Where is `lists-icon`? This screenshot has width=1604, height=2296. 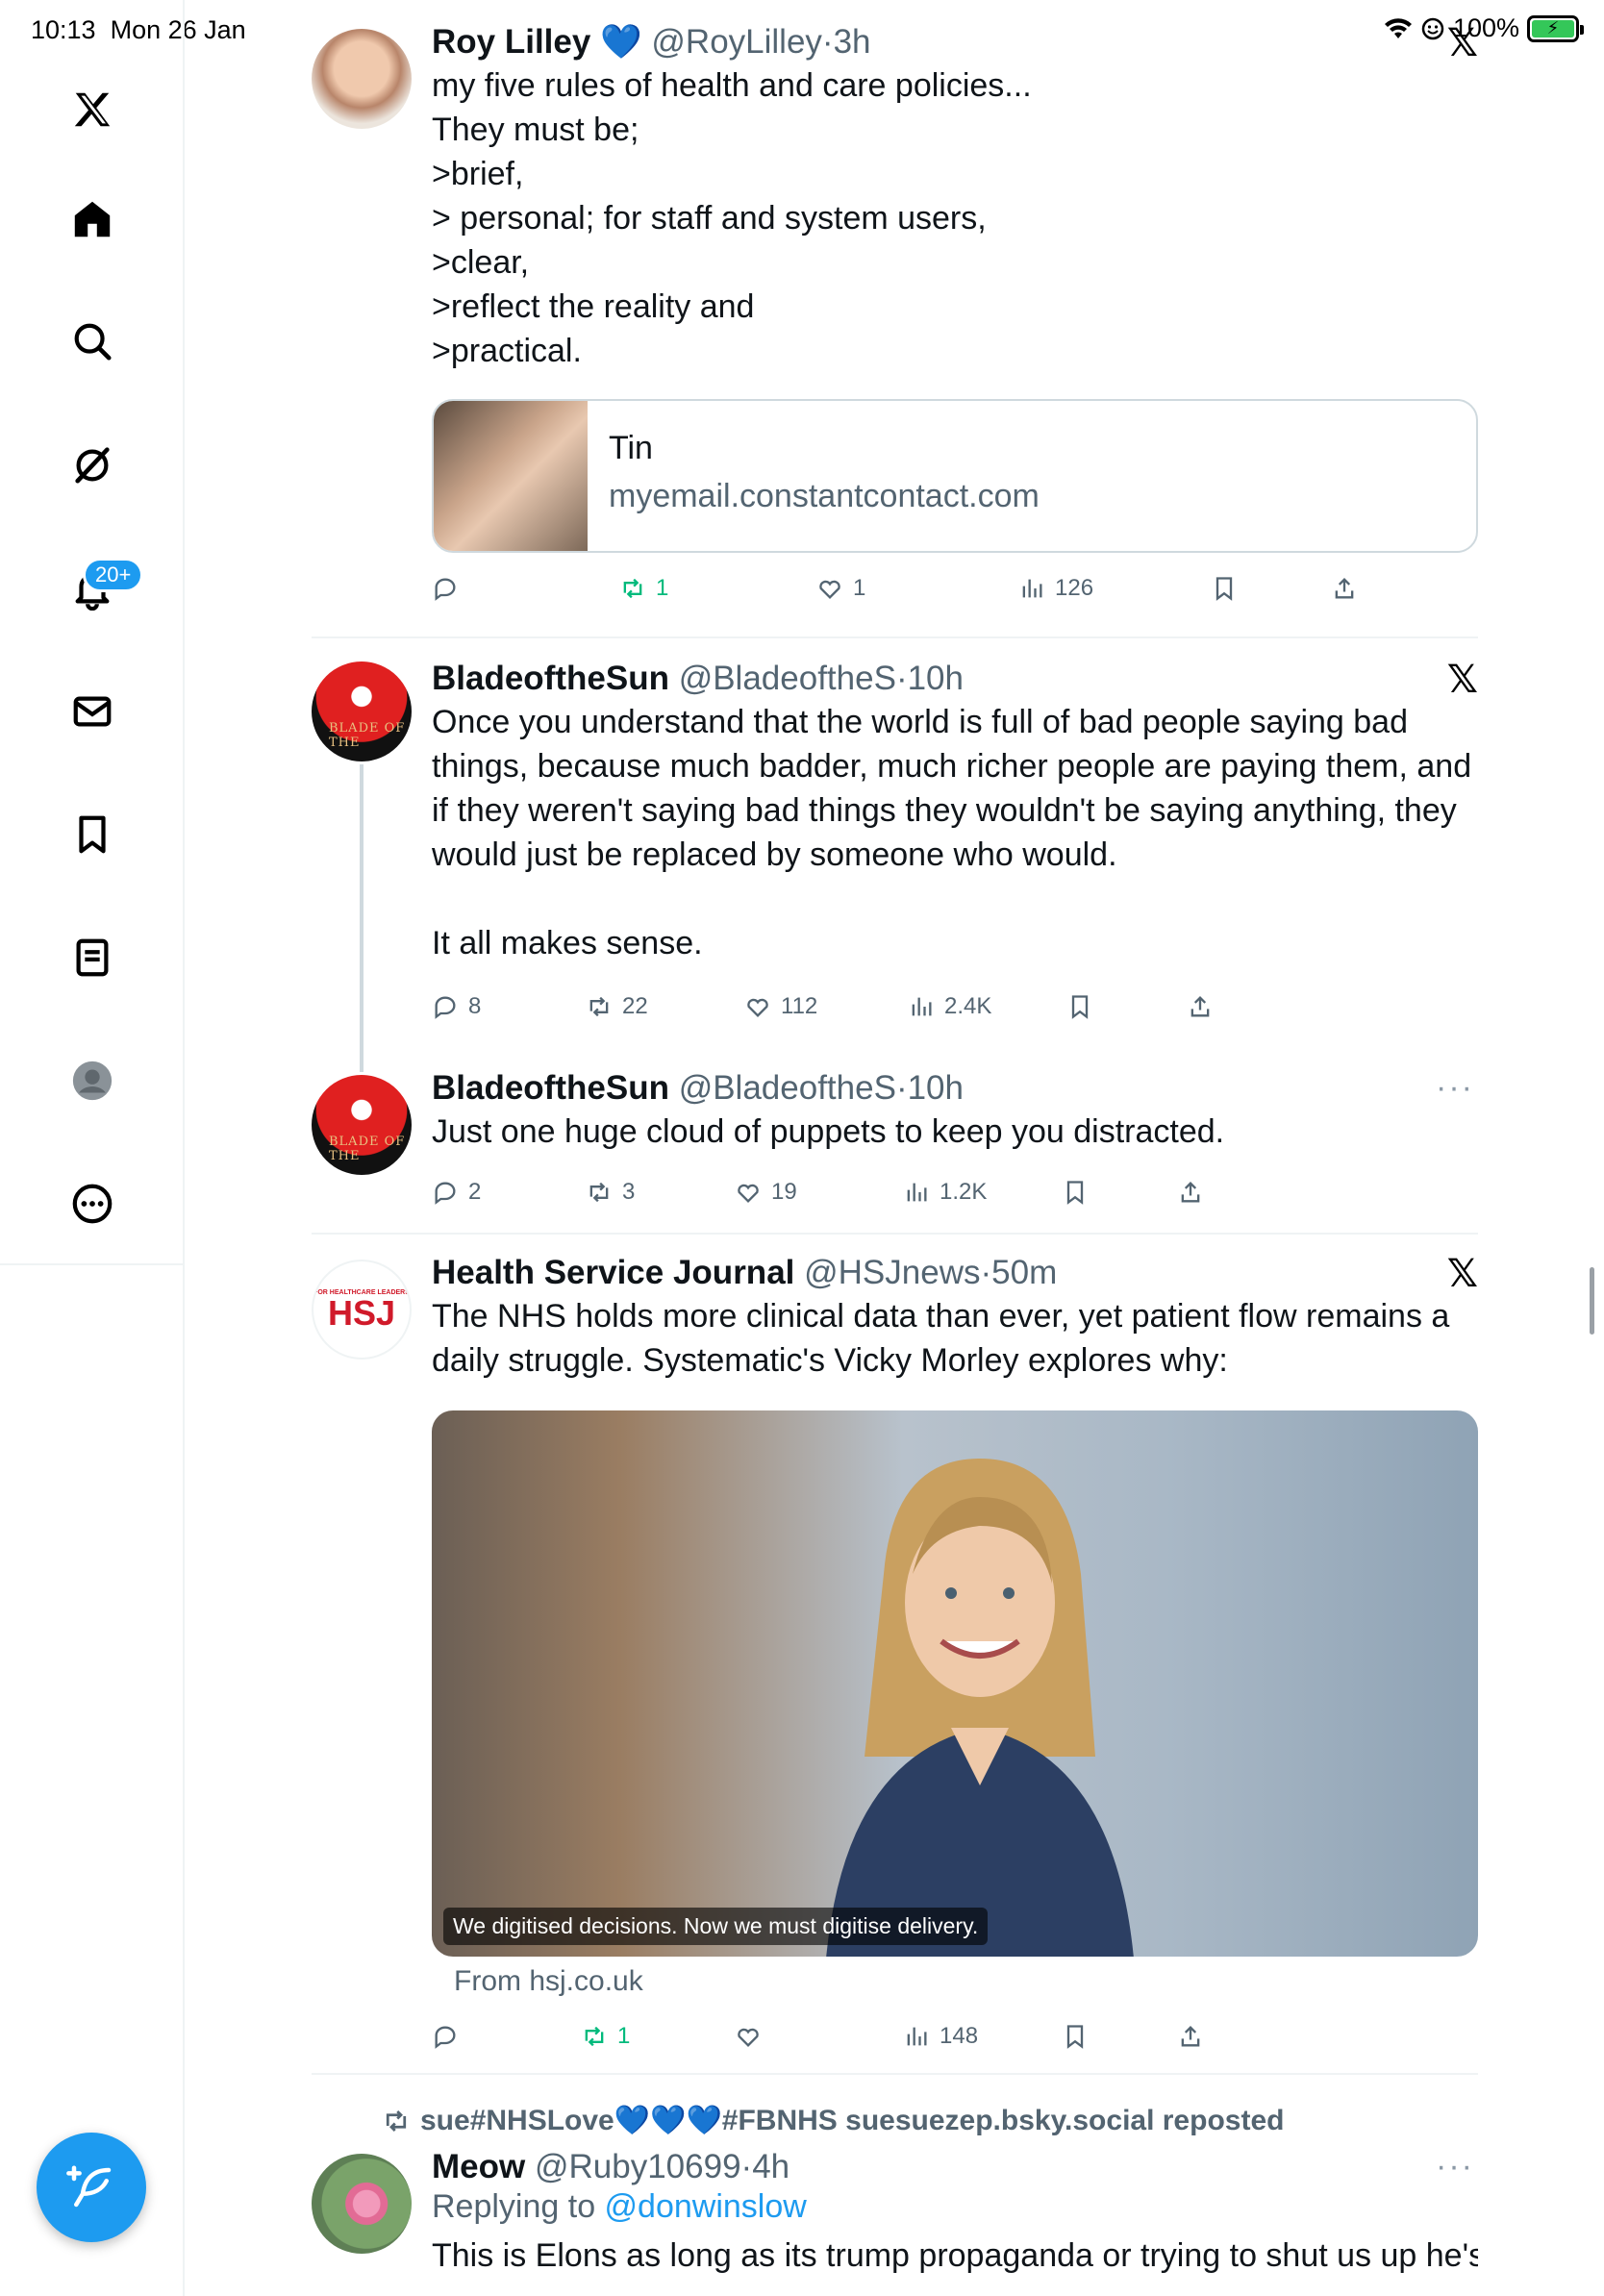 lists-icon is located at coordinates (92, 957).